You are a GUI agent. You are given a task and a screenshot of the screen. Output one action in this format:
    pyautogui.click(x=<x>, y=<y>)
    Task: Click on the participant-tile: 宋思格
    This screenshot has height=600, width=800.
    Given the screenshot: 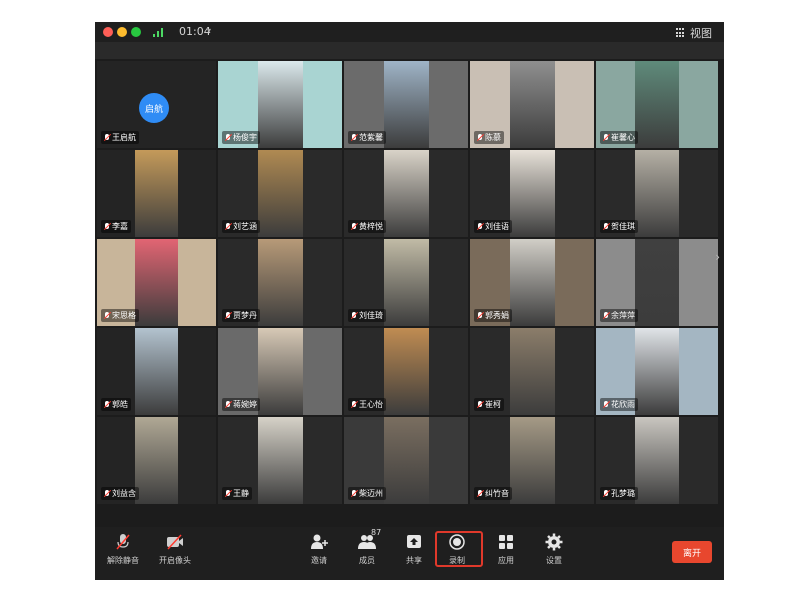 What is the action you would take?
    pyautogui.click(x=156, y=282)
    